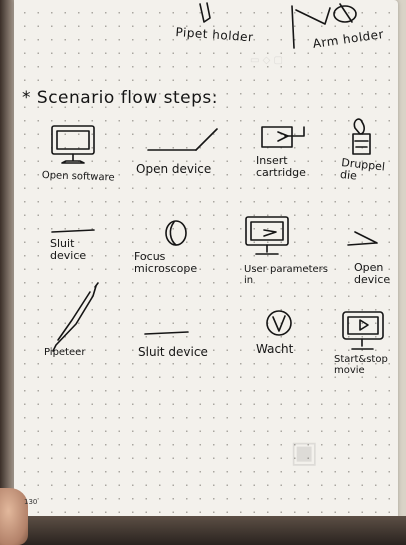 The width and height of the screenshot is (406, 545). I want to click on step-label-focus-microscope: Focus microscope, so click(166, 263).